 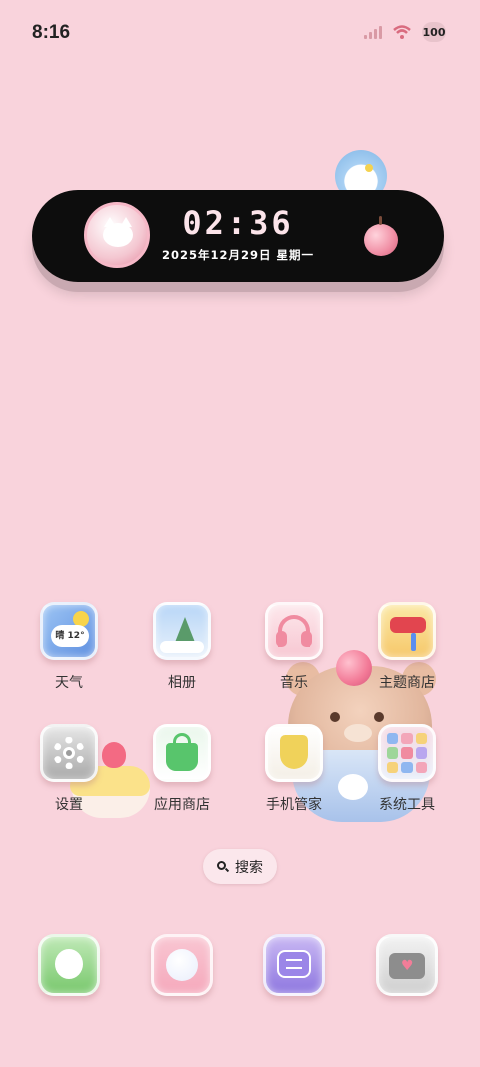 I want to click on search-icon, so click(x=223, y=866).